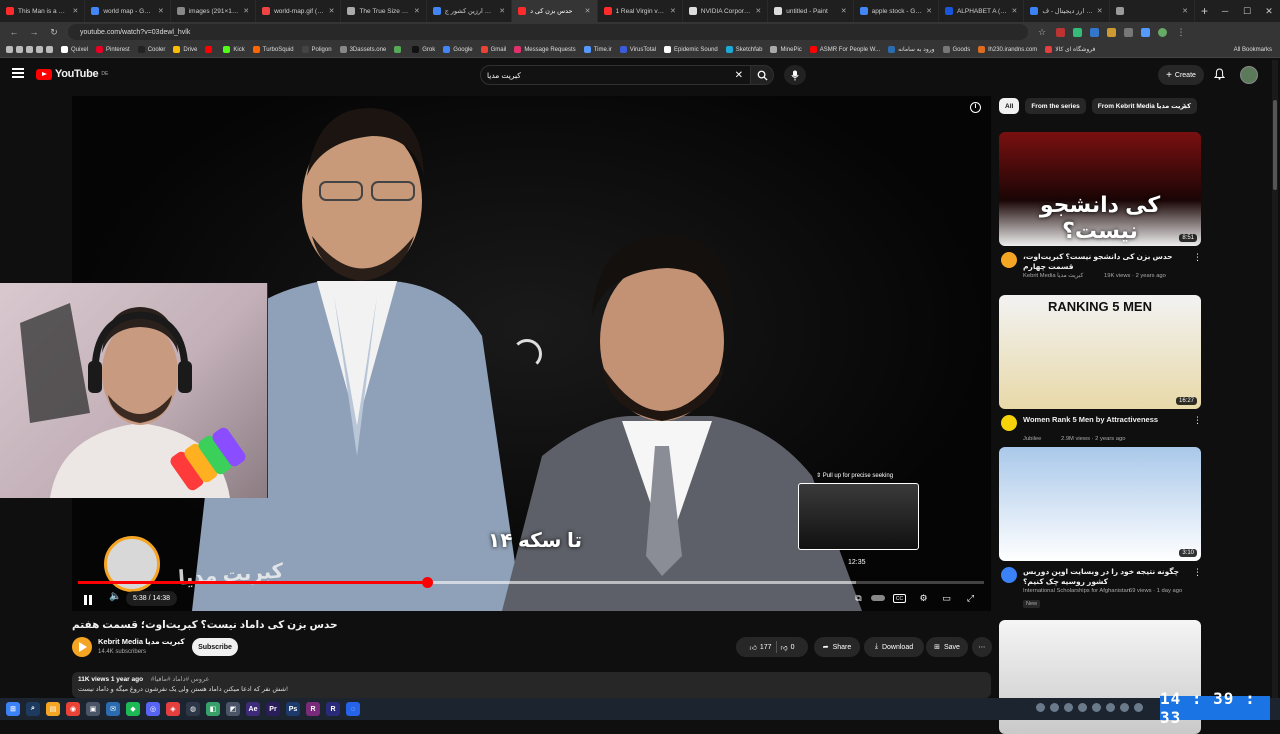 The image size is (1280, 734). I want to click on taskbar-app-icon: Ps, so click(293, 709).